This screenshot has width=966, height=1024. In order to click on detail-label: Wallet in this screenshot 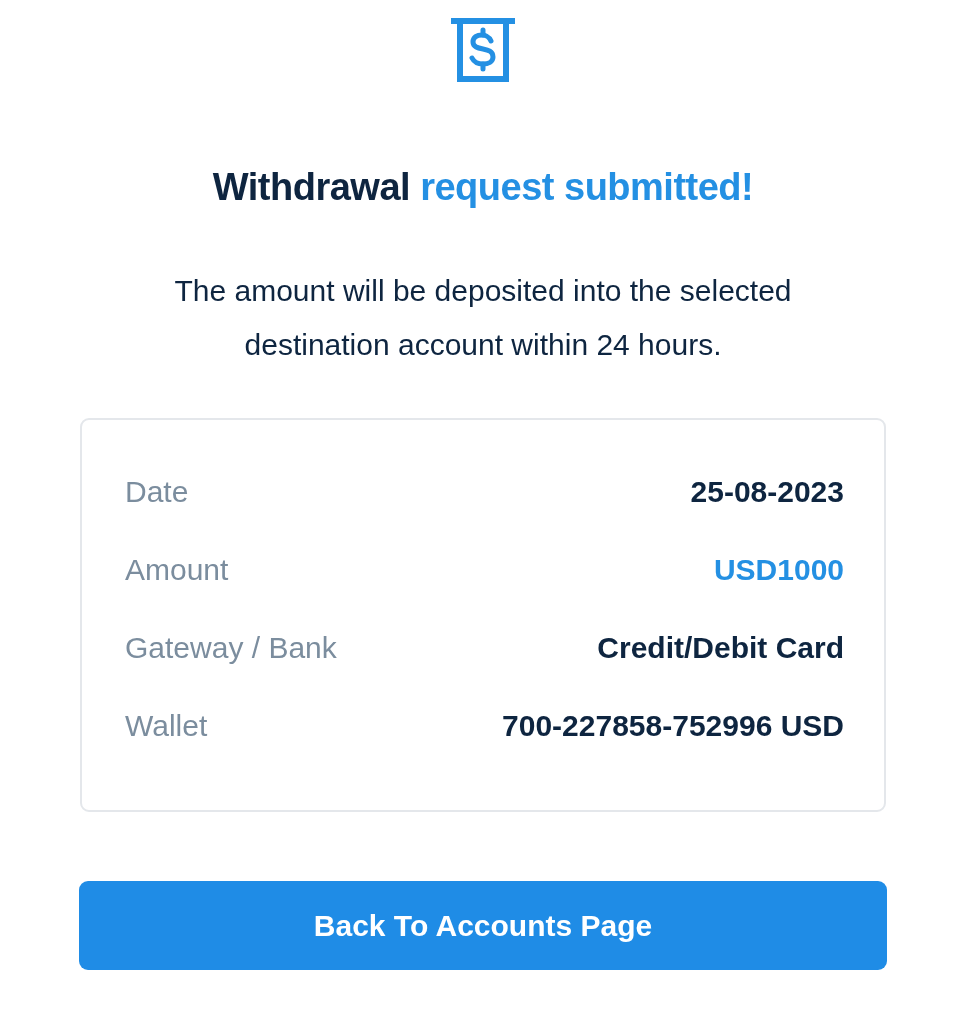, I will do `click(166, 726)`.